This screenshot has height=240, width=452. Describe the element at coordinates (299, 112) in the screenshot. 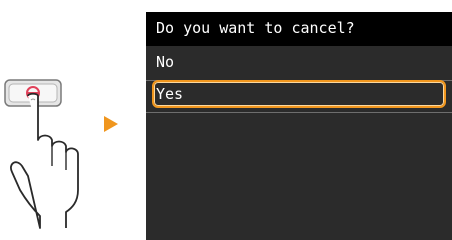

I see `divider` at that location.